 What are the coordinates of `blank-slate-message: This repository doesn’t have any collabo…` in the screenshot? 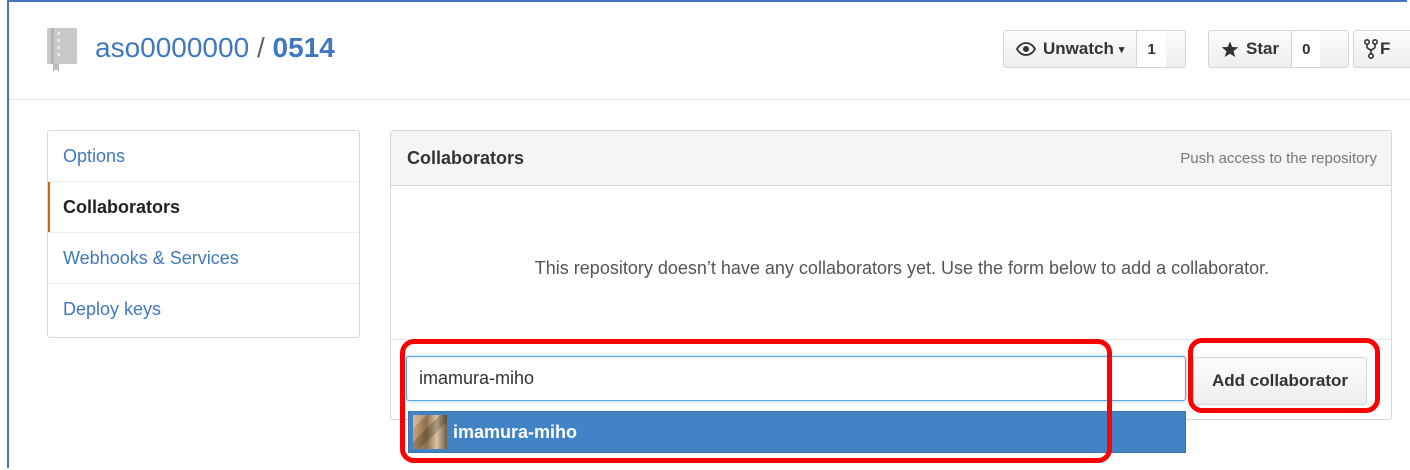 It's located at (902, 268).